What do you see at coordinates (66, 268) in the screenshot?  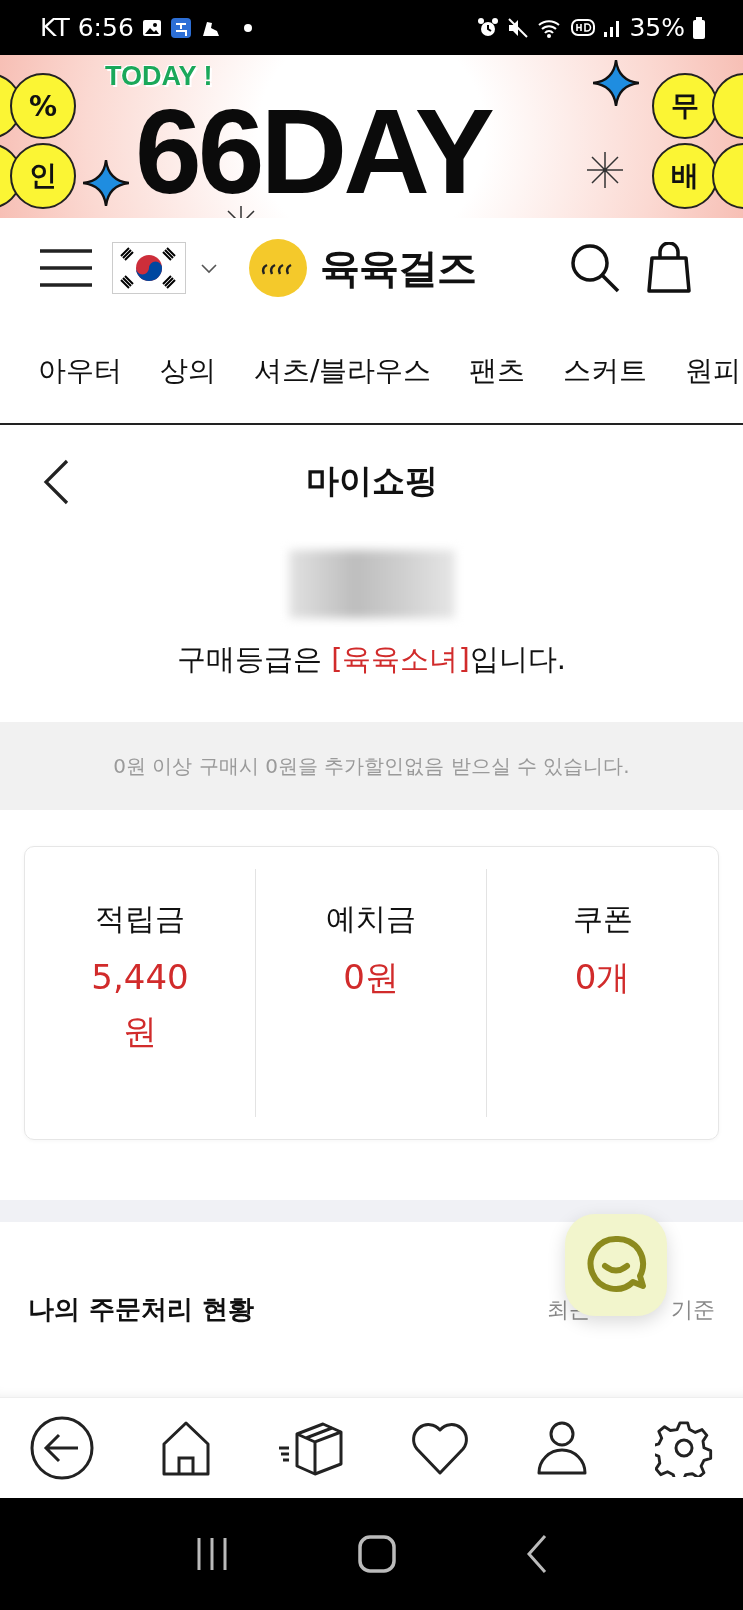 I see `menu-icon` at bounding box center [66, 268].